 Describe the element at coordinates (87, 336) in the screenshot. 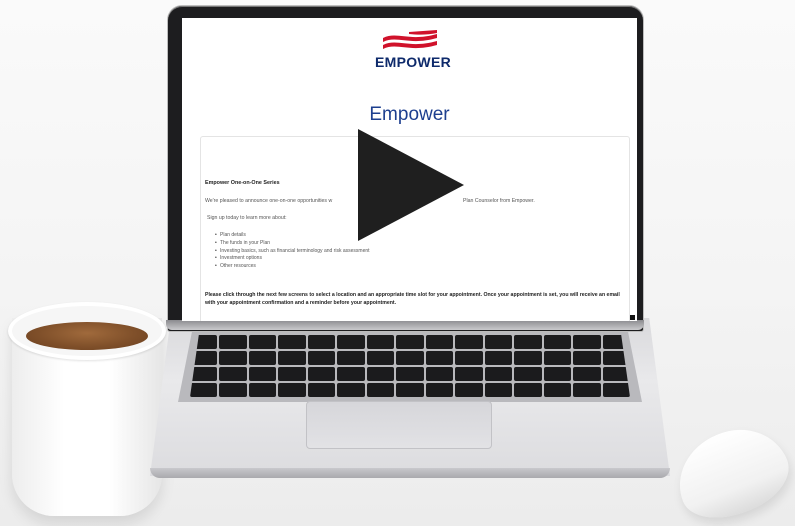

I see `coffee` at that location.